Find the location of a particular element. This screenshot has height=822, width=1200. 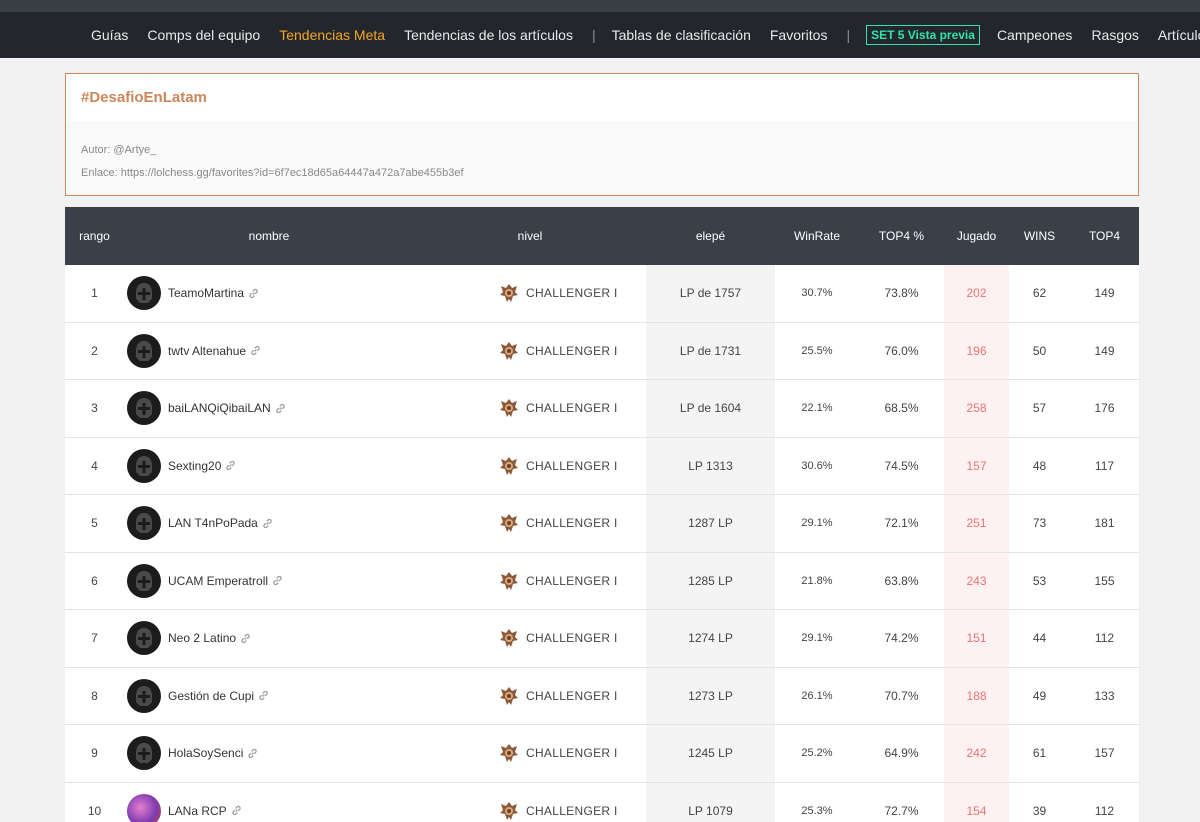

info-author: Autor: @Artye_ is located at coordinates (119, 150).